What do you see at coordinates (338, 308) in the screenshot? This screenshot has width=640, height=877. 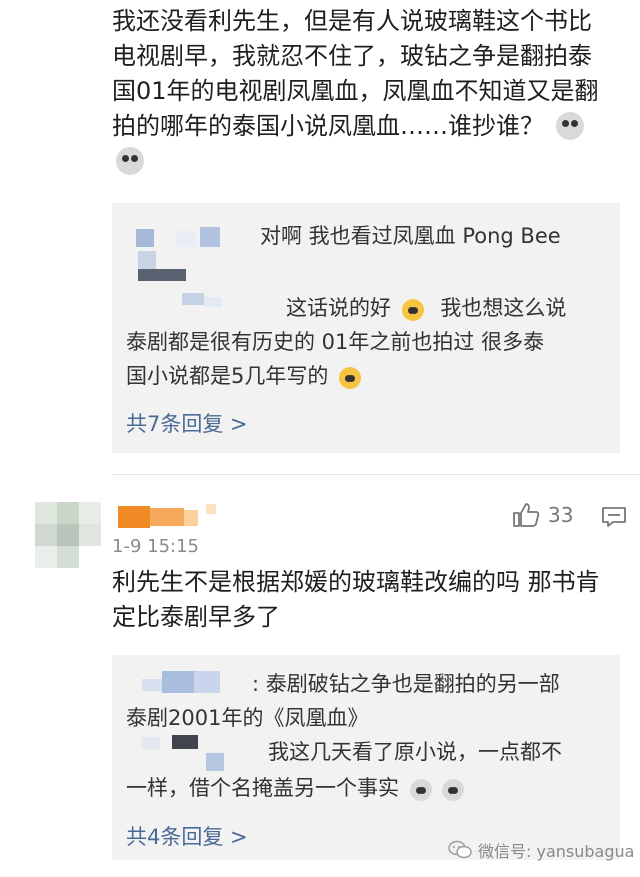 I see `reply-1-2-a: 这话说的好` at bounding box center [338, 308].